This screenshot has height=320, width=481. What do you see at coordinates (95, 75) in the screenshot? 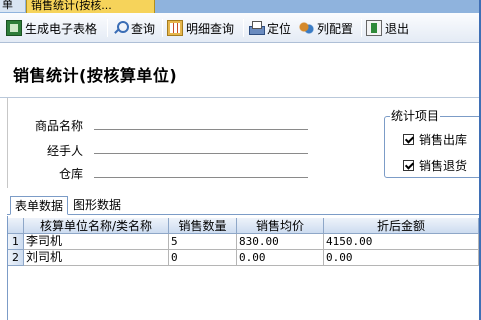
I see `page-title: 销售统计(按核算单位)` at bounding box center [95, 75].